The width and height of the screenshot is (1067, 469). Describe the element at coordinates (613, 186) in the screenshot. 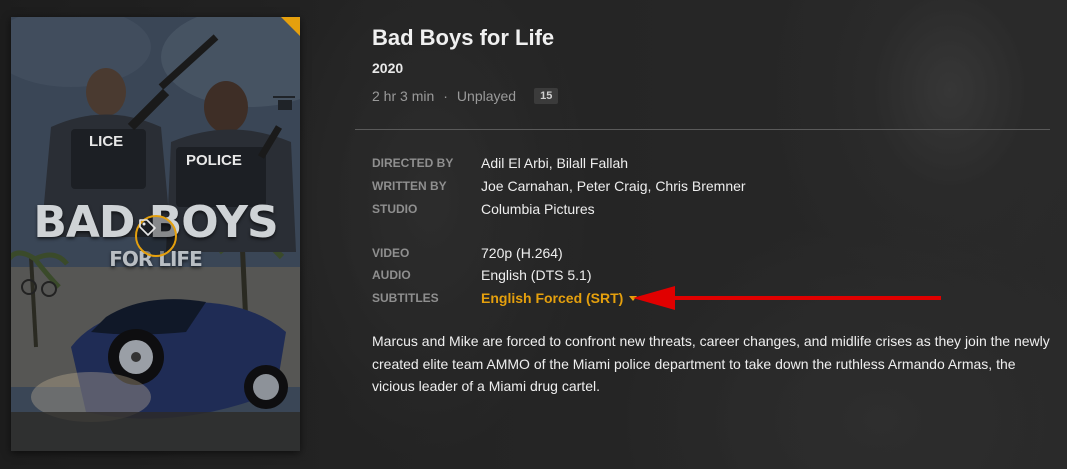

I see `writer-links: Joe Carnahan, Peter Craig, Chris Bremner` at that location.